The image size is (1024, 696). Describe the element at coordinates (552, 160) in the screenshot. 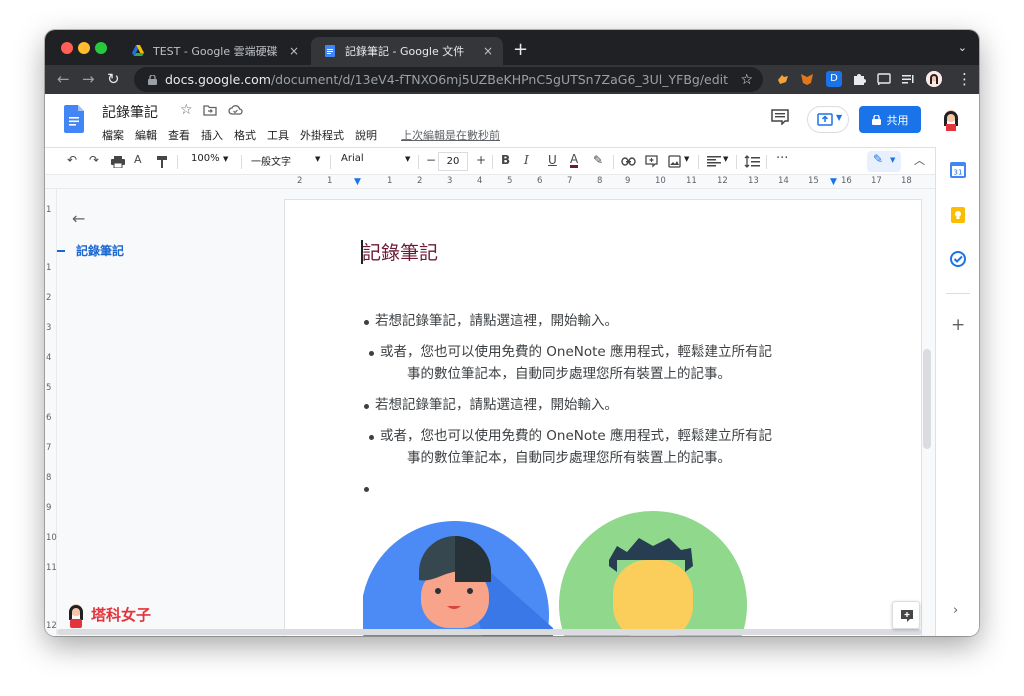

I see `underline-button: U` at that location.